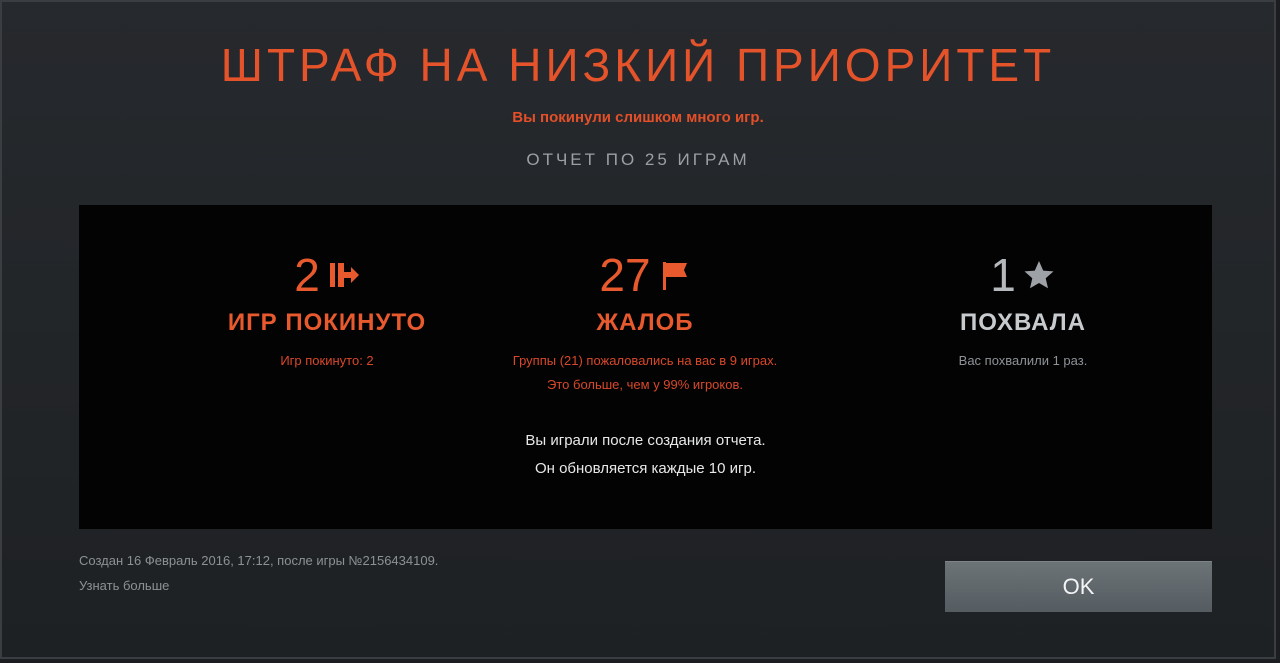 The width and height of the screenshot is (1280, 663). What do you see at coordinates (1003, 275) in the screenshot?
I see `commends-count: 1` at bounding box center [1003, 275].